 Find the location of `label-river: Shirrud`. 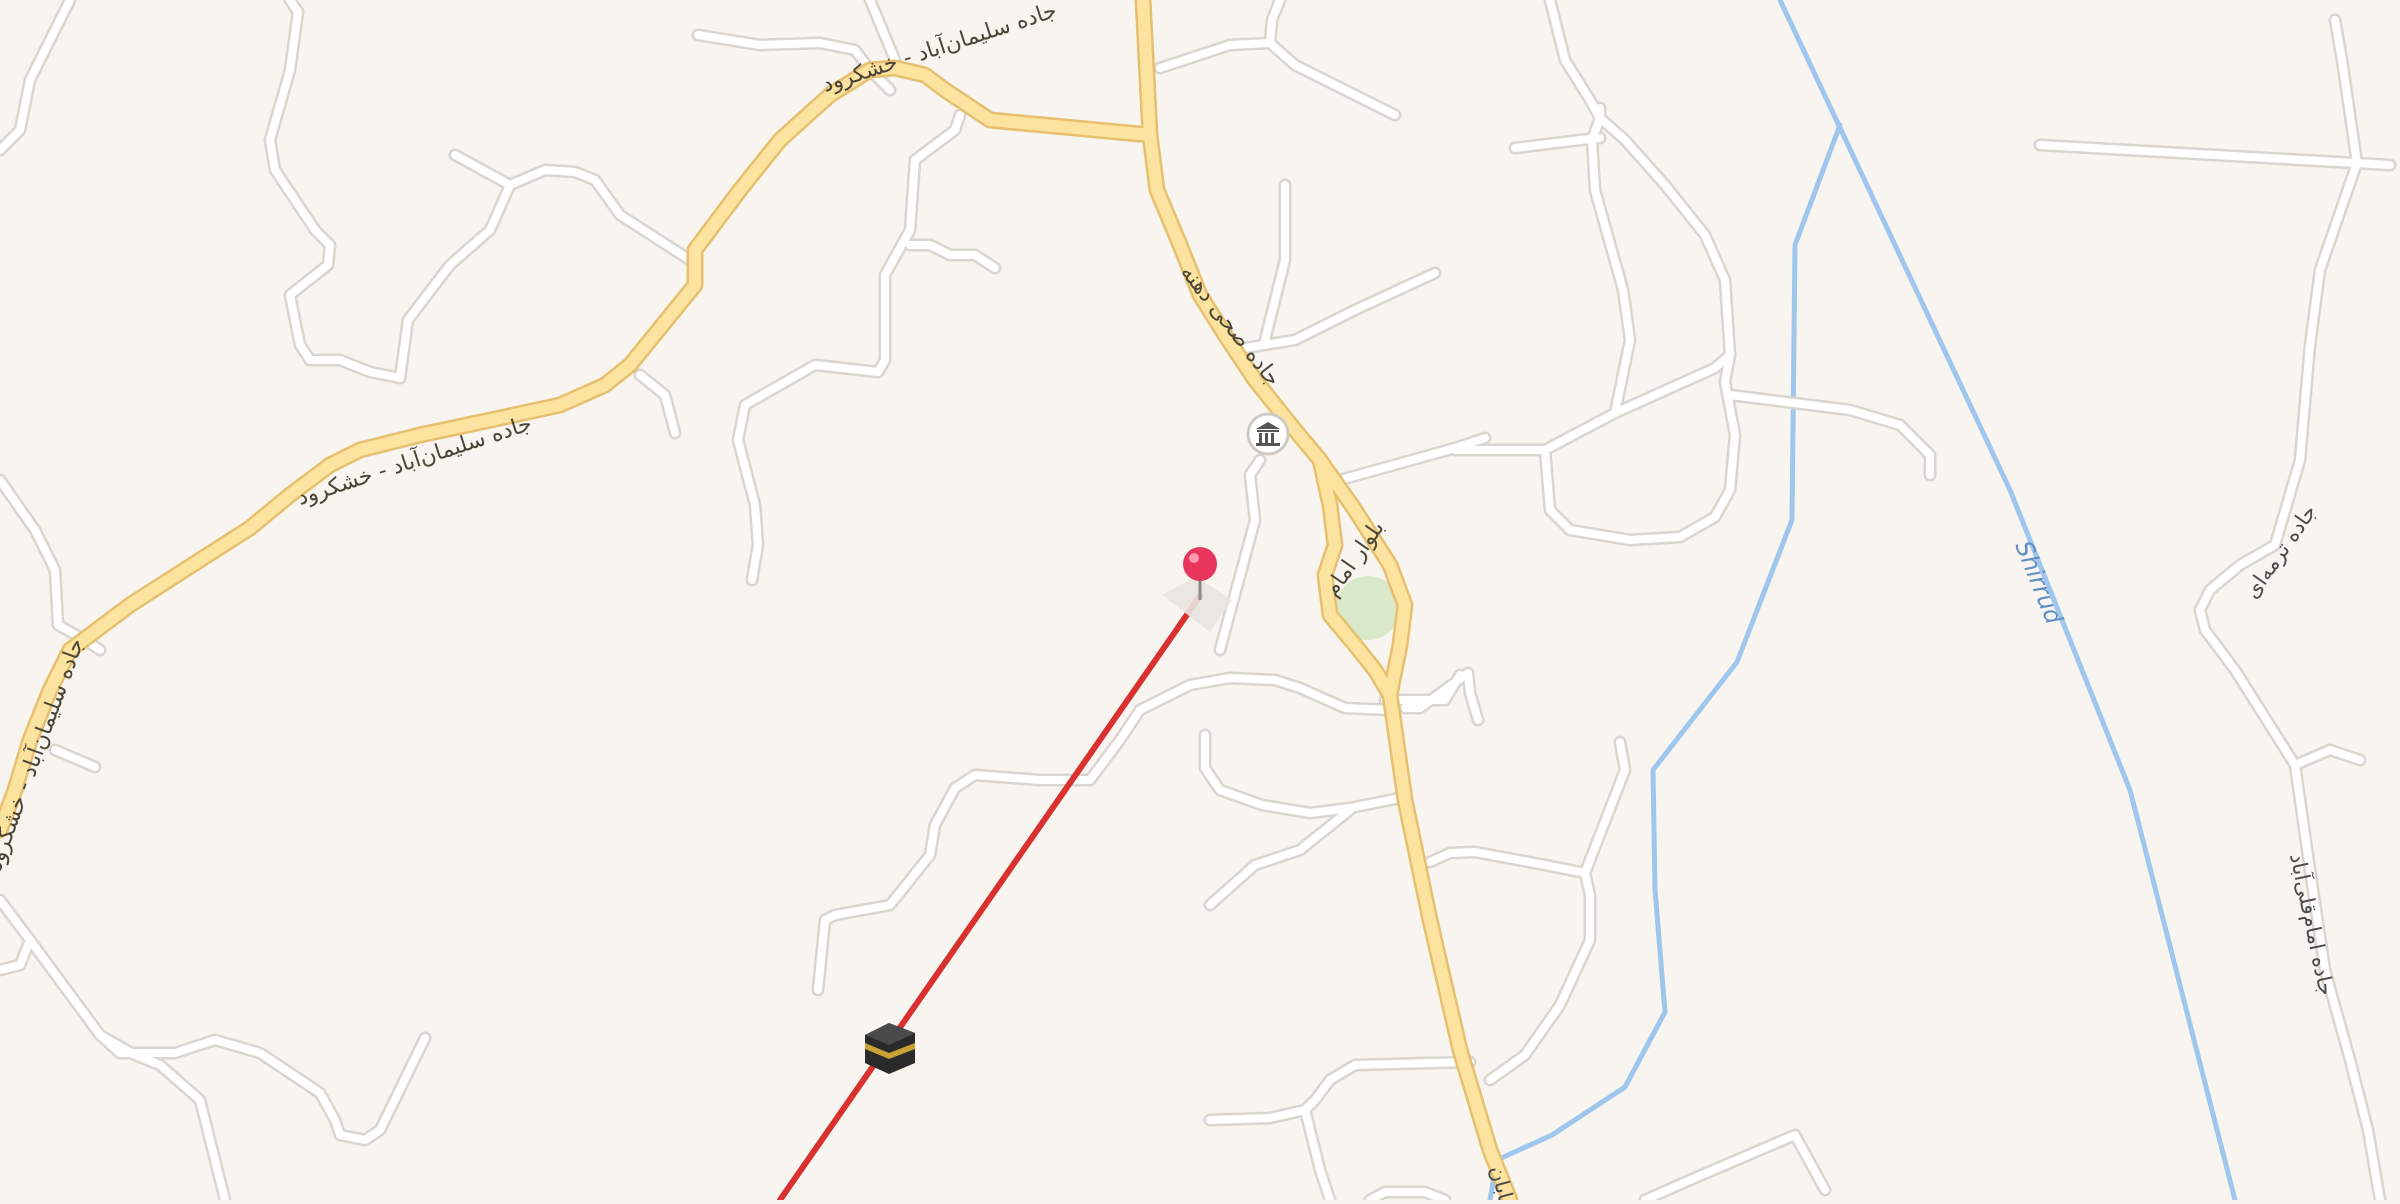

label-river: Shirrud is located at coordinates (2038, 583).